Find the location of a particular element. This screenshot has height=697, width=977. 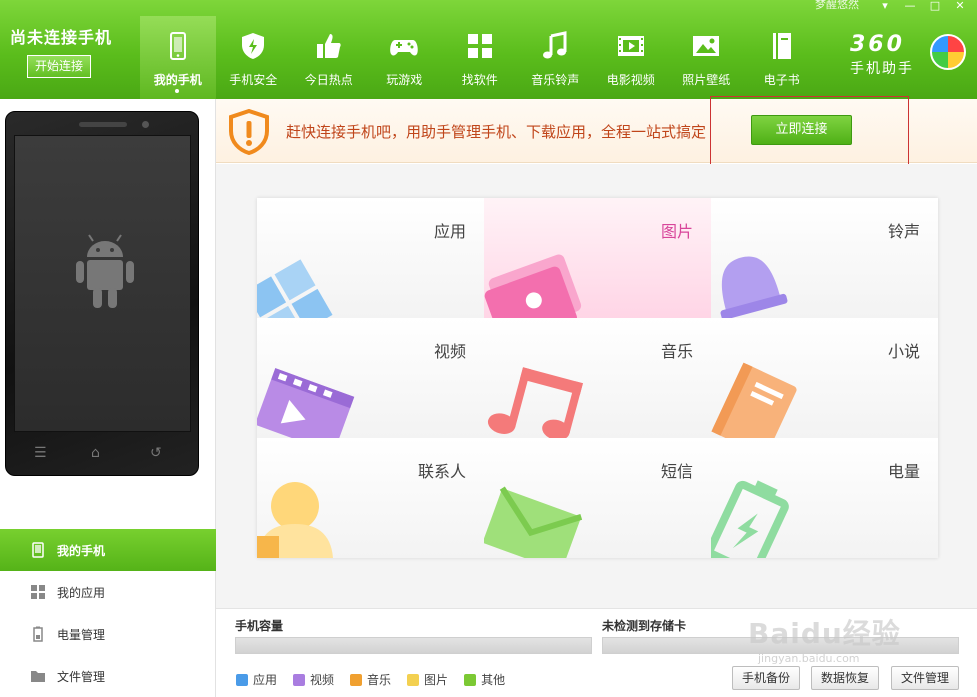

legend-label: 视频 is located at coordinates (322, 680).